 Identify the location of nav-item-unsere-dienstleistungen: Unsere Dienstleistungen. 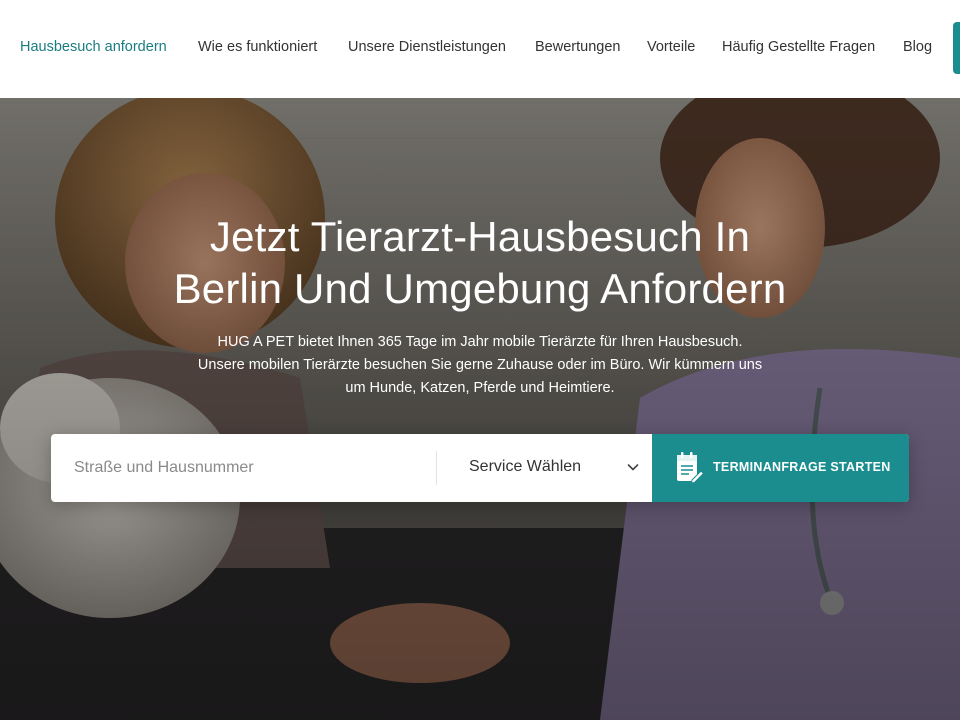
(427, 47).